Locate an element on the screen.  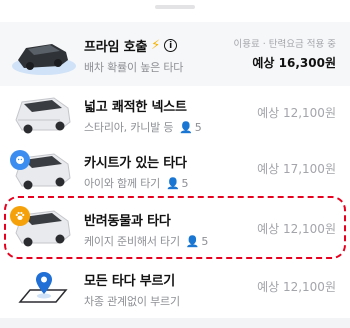
option-subtitle: 차종 관계없이 부르기 is located at coordinates (132, 301).